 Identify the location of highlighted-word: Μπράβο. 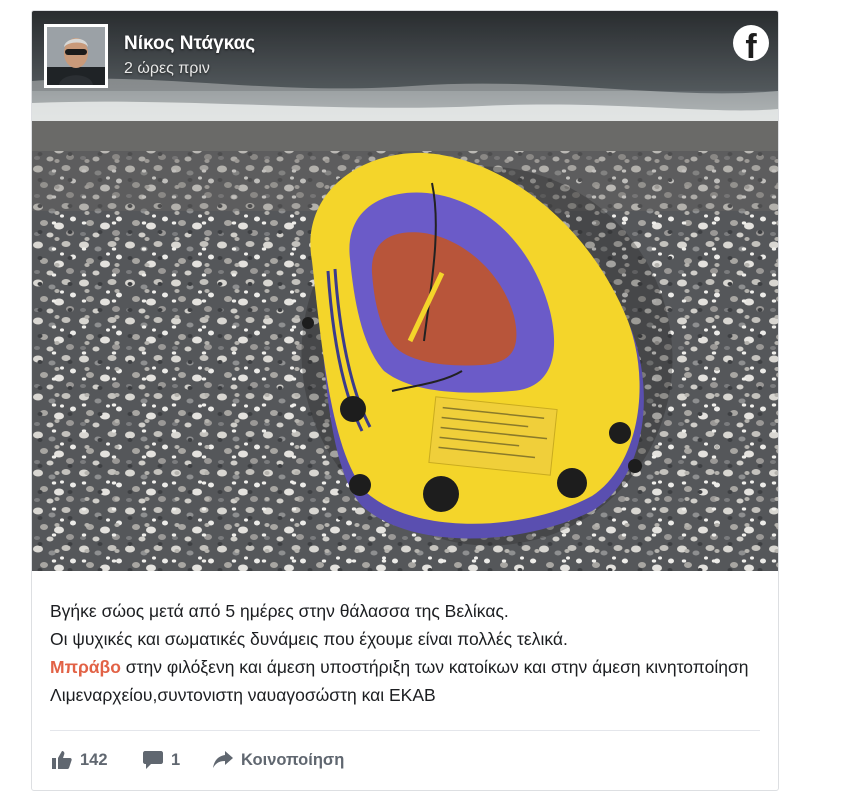
(85, 667).